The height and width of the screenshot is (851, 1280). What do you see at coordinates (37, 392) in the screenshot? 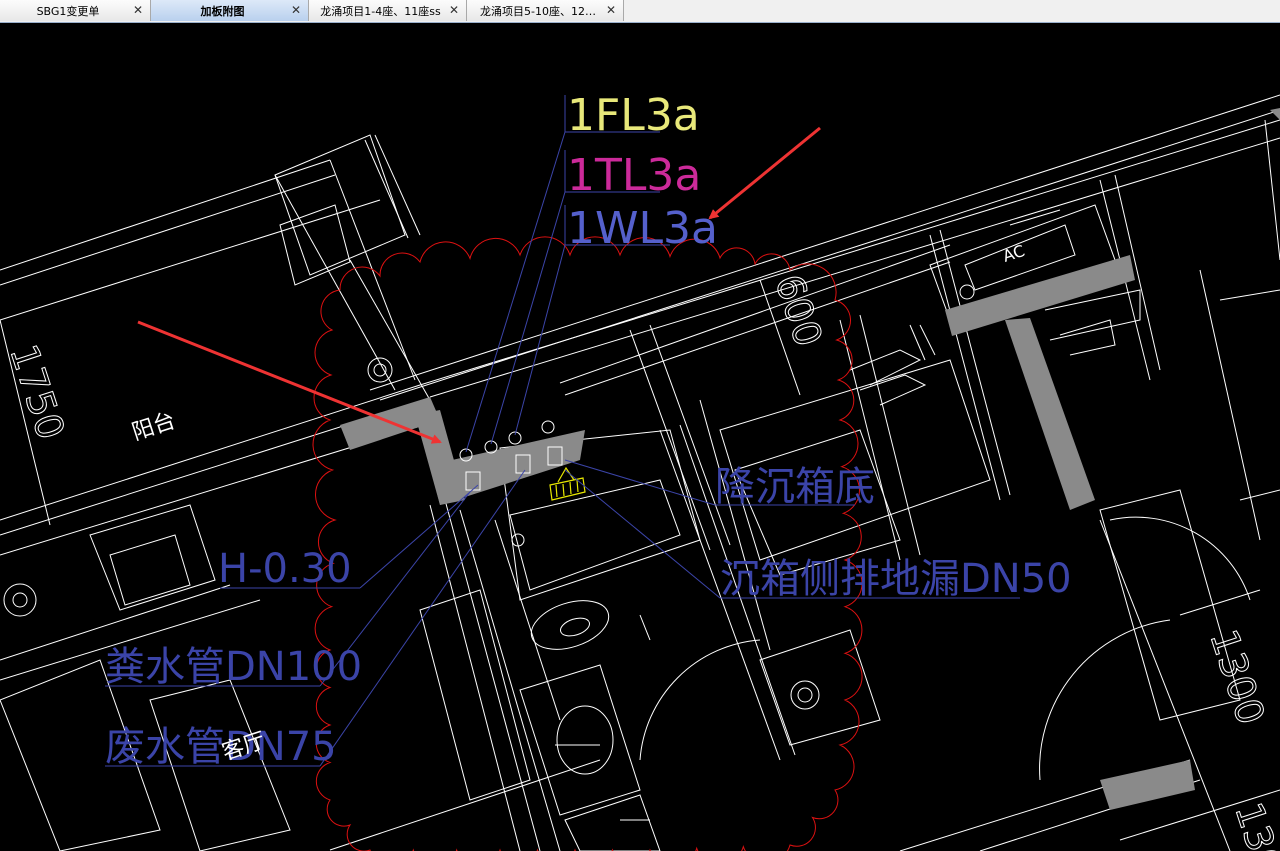
I see `dim-1750: 1750` at bounding box center [37, 392].